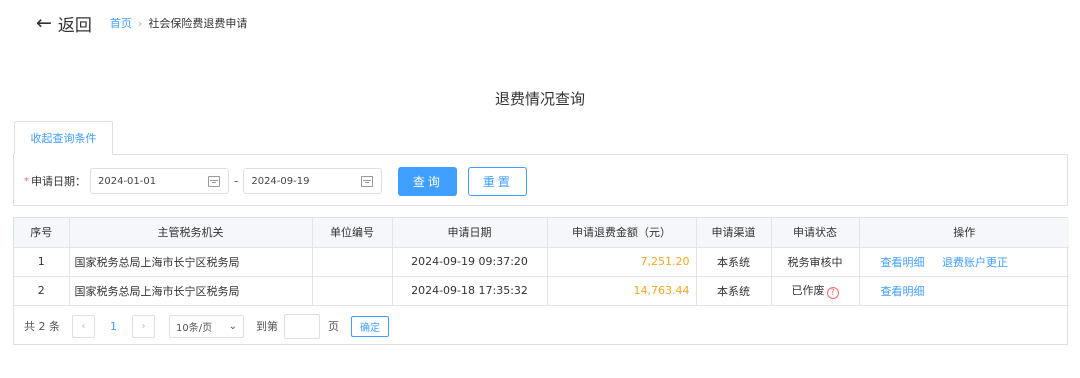 Image resolution: width=1080 pixels, height=378 pixels. Describe the element at coordinates (470, 262) in the screenshot. I see `apply-date: 2024-09-19 09:37:20` at that location.